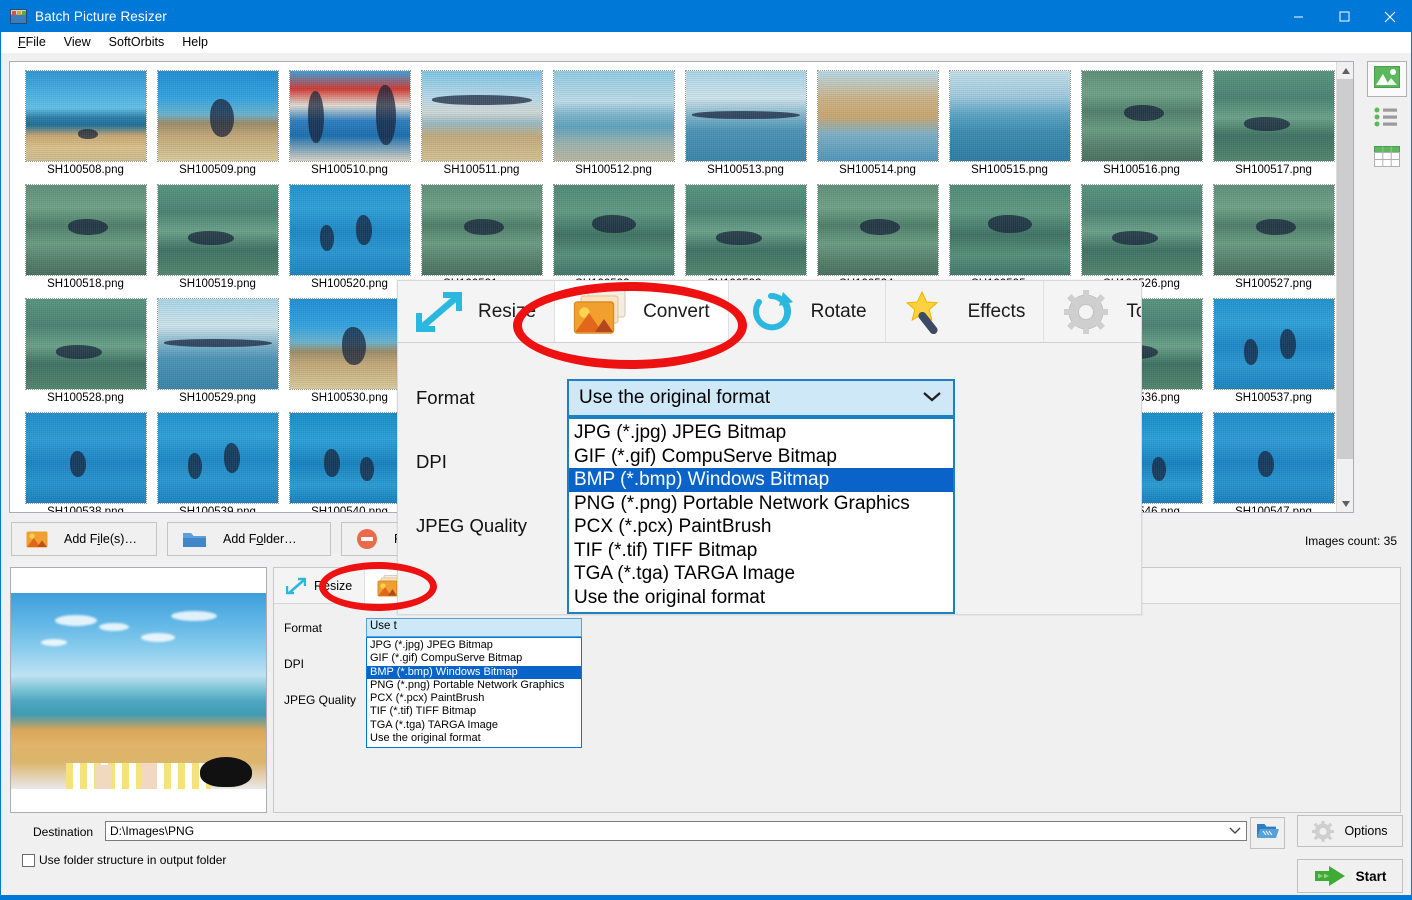  What do you see at coordinates (761, 457) in the screenshot?
I see `format-option: GIF (*.gif) CompuServe Bitmap` at bounding box center [761, 457].